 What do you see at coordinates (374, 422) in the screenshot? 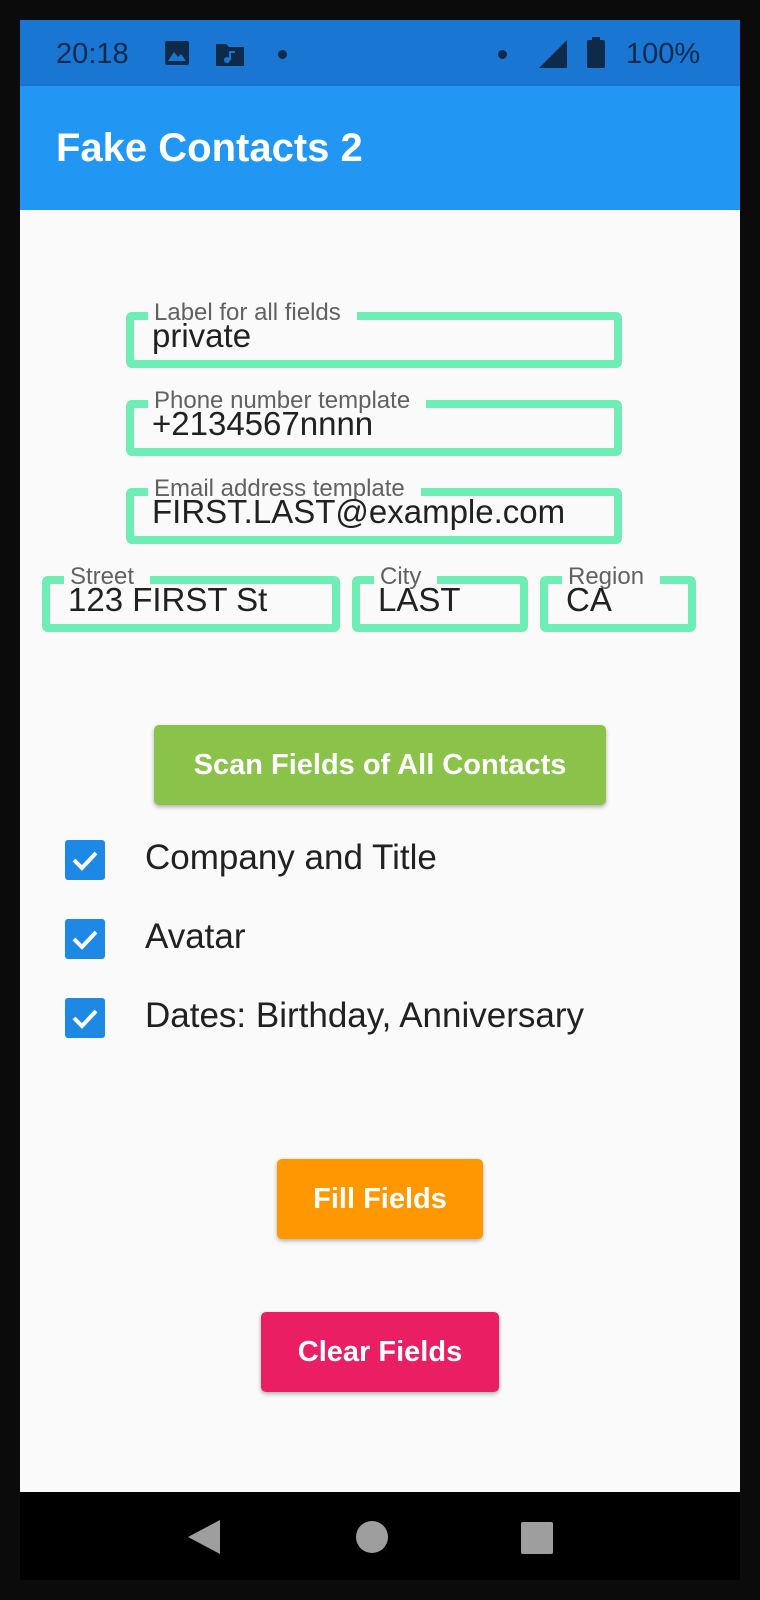
I see `phone-template-input: Phone number template +2134567nnnn` at bounding box center [374, 422].